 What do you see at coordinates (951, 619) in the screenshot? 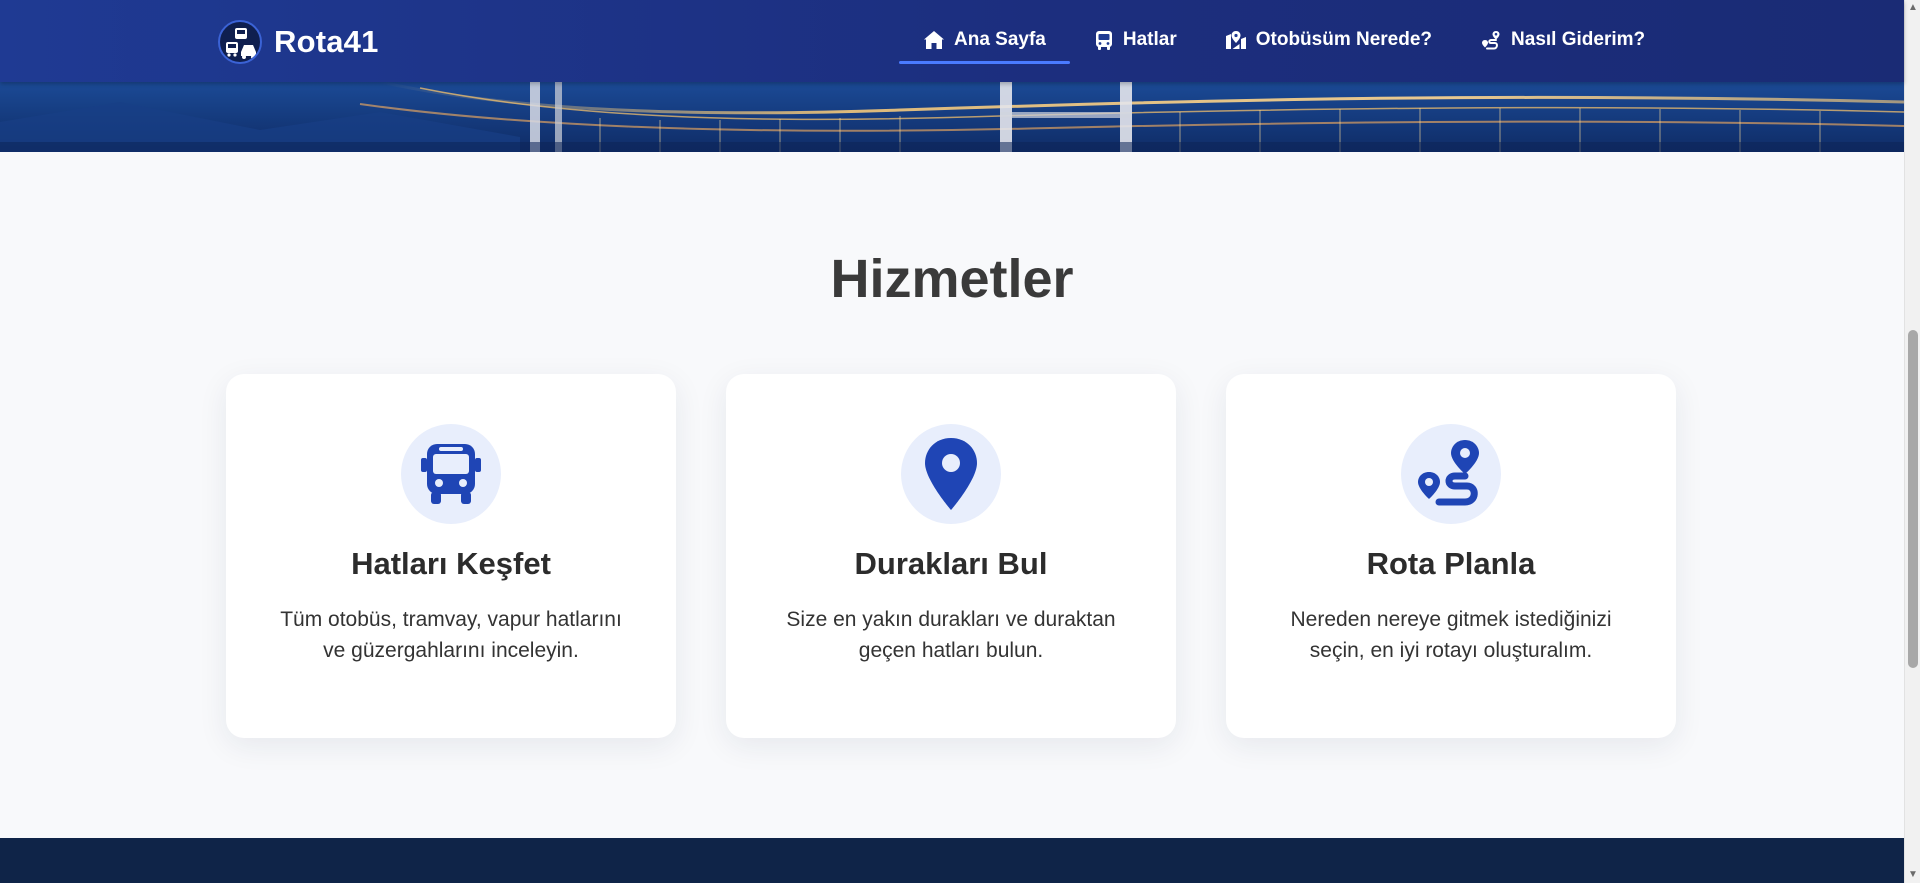
I see `card-description-line: Size en yakın durakları ve duraktan` at bounding box center [951, 619].